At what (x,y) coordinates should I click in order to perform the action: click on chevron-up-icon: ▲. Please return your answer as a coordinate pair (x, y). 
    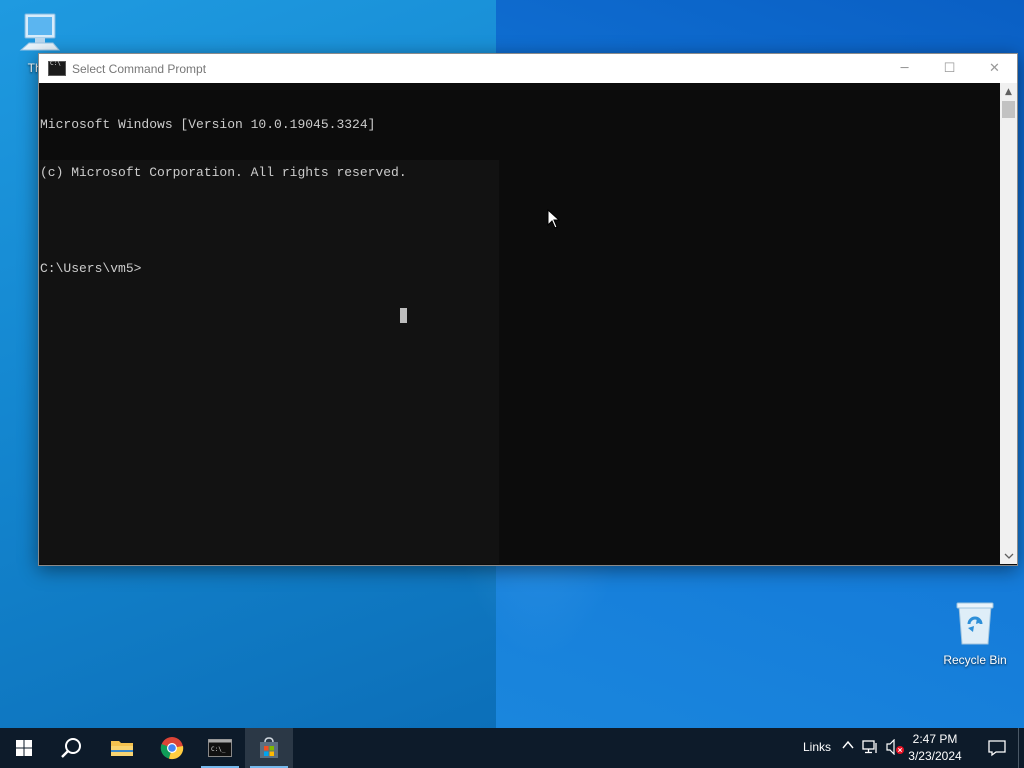
    Looking at the image, I should click on (1008, 91).